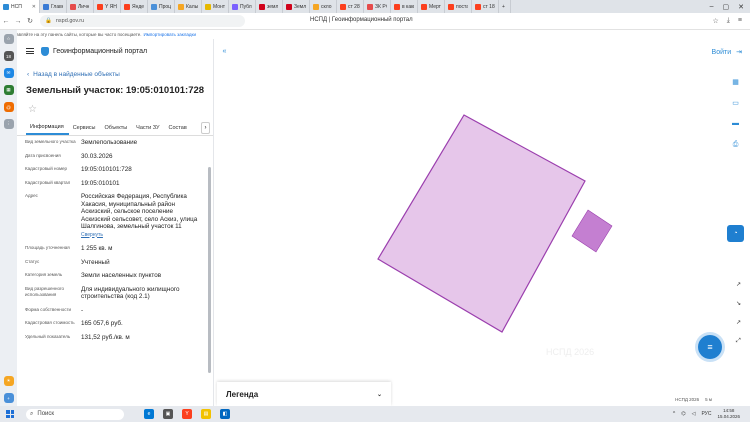  I want to click on back-to-results-link: ‹ Назад в найденные объекты, so click(115, 74).